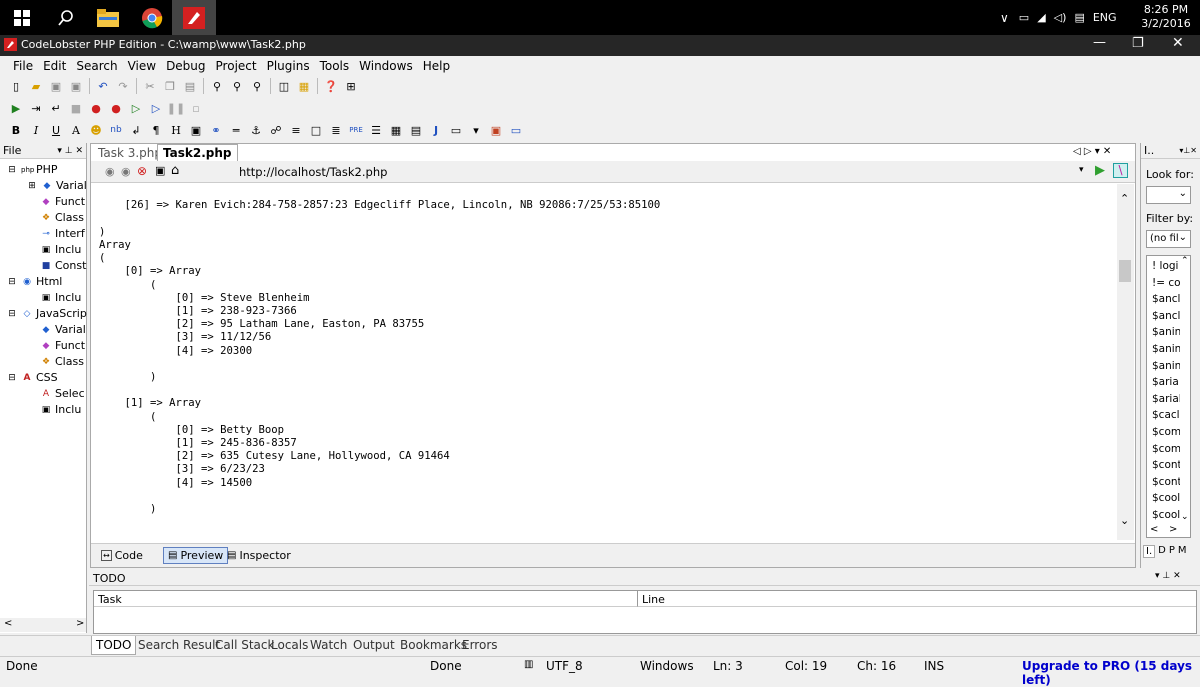  Describe the element at coordinates (1166, 399) in the screenshot. I see `index-list-item: $arial` at that location.